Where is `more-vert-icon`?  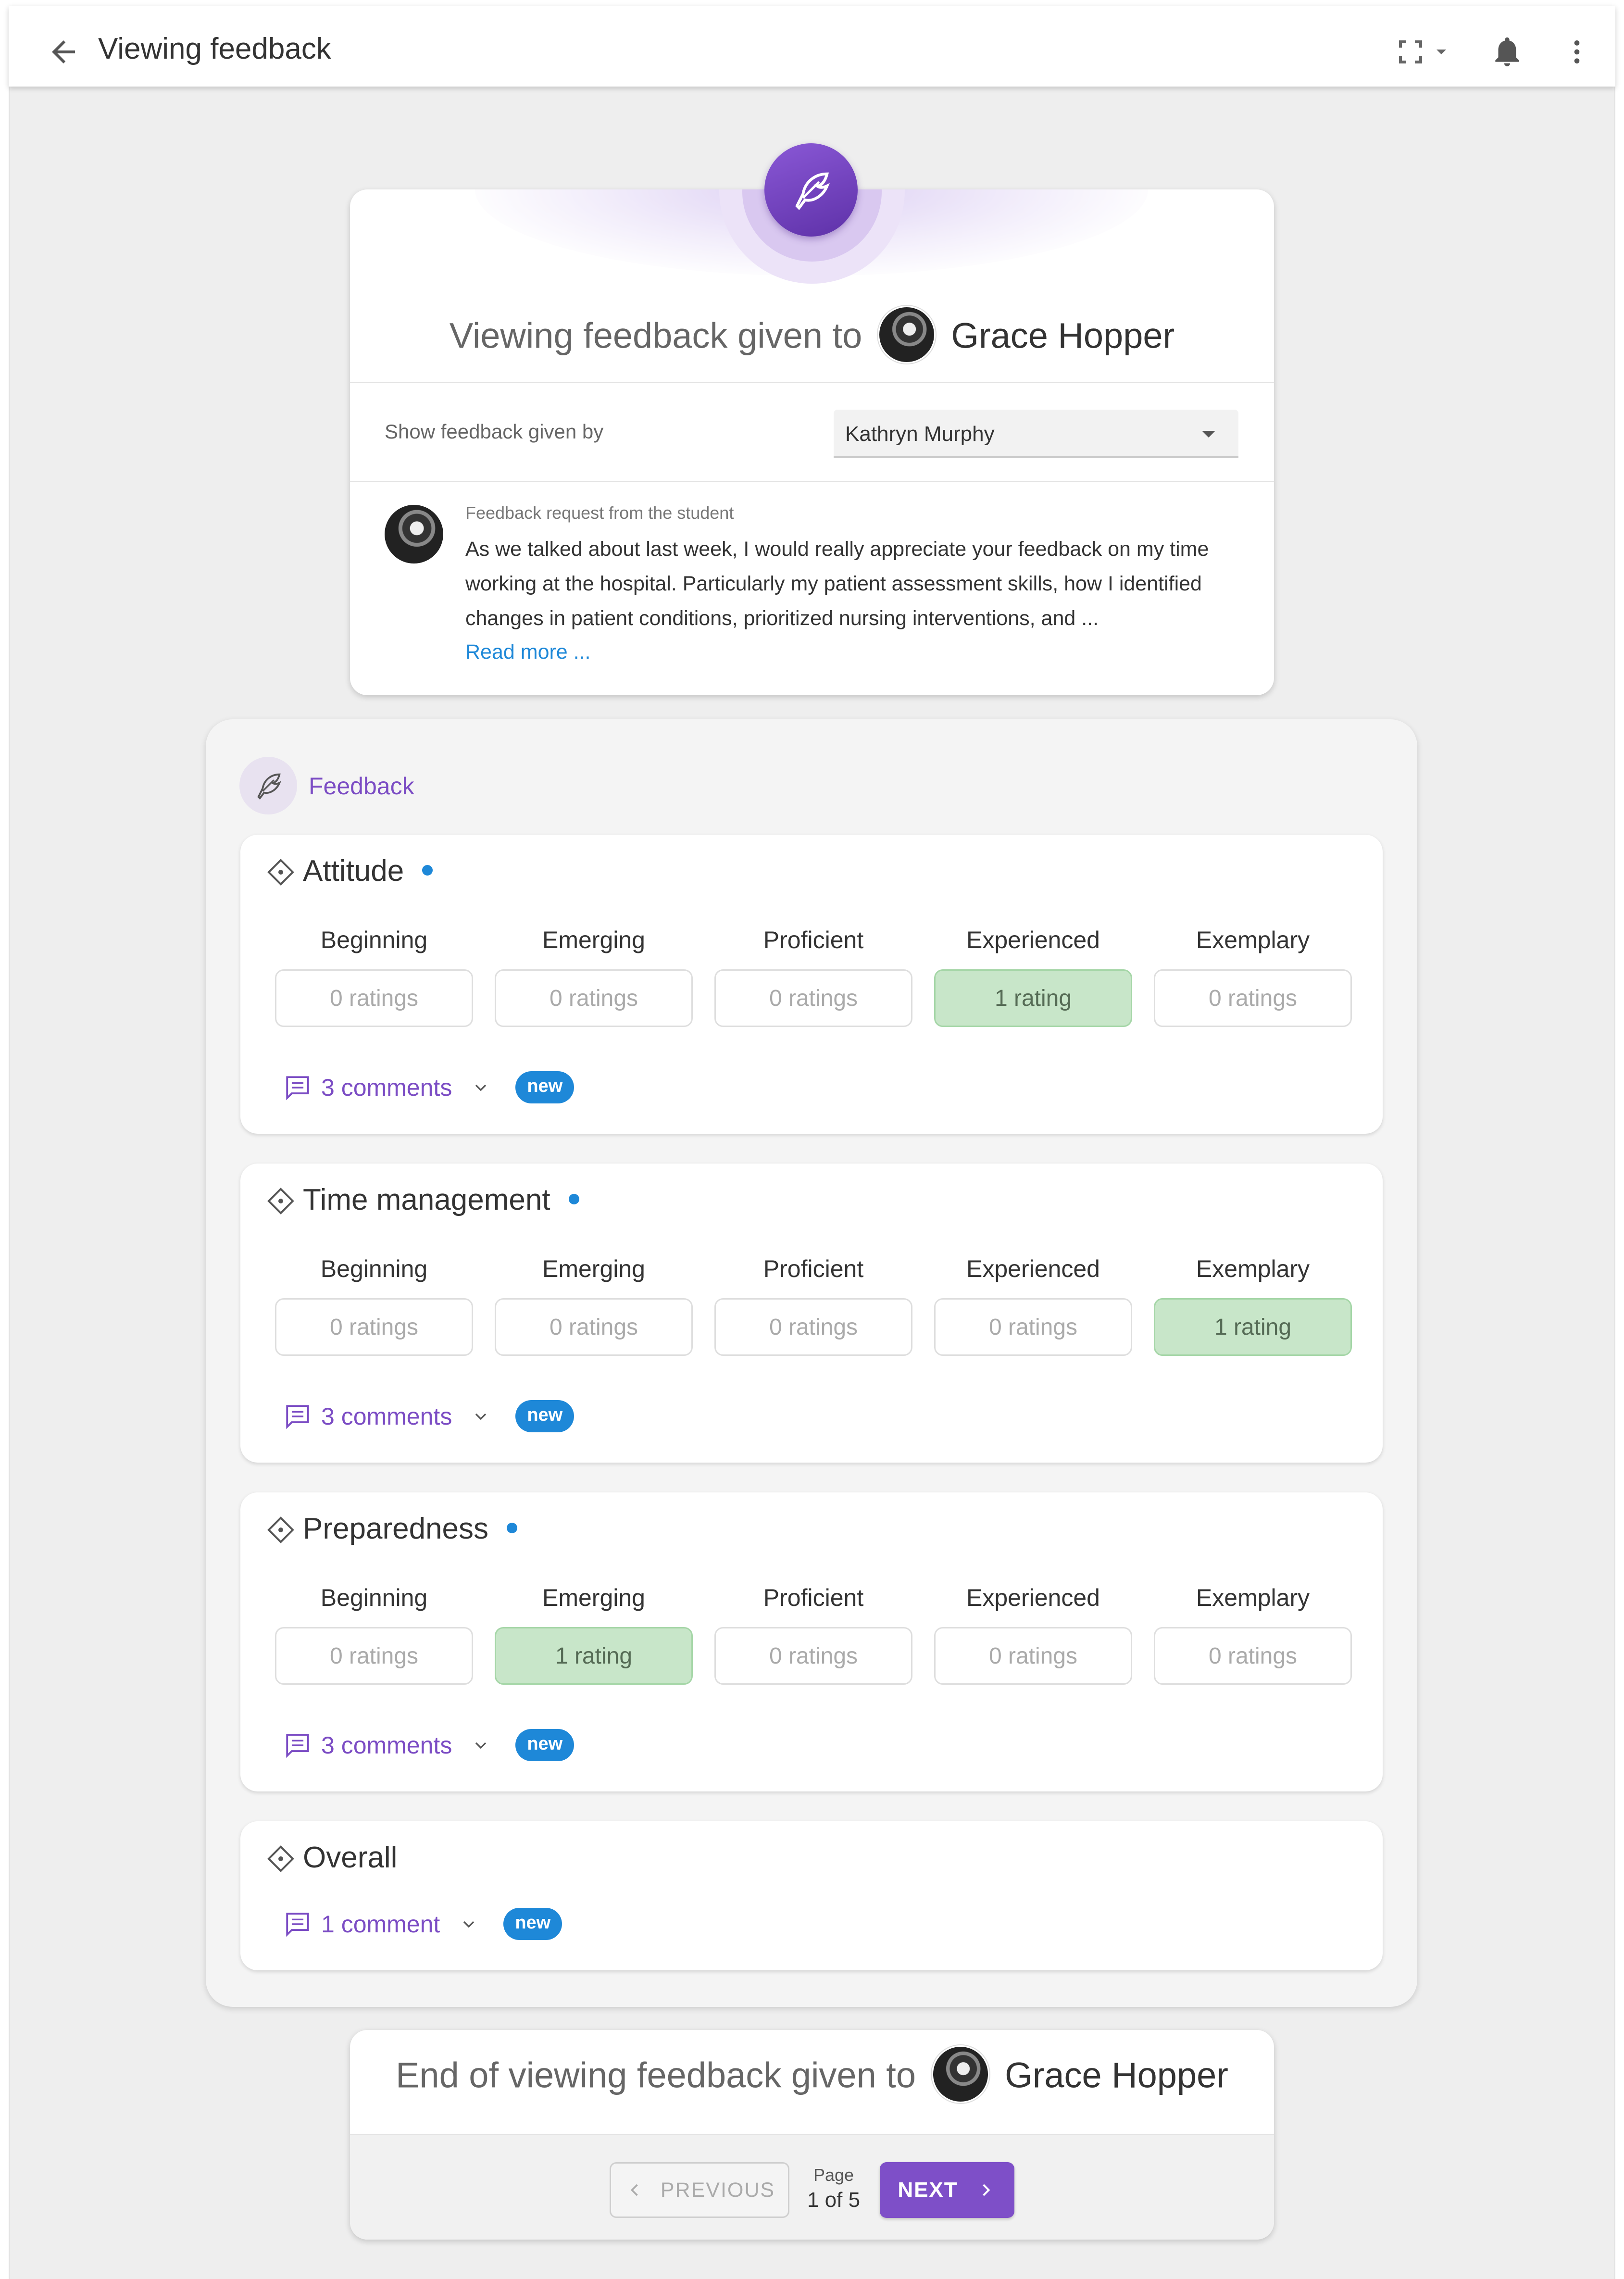
more-vert-icon is located at coordinates (1577, 52).